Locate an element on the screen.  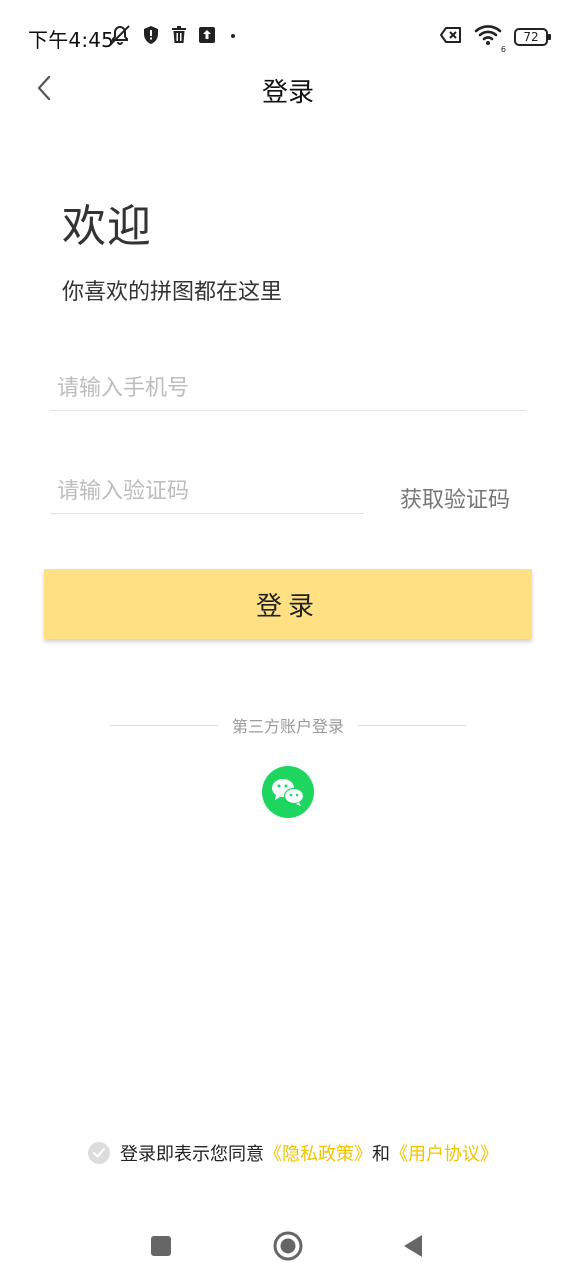
dot-icon is located at coordinates (233, 35).